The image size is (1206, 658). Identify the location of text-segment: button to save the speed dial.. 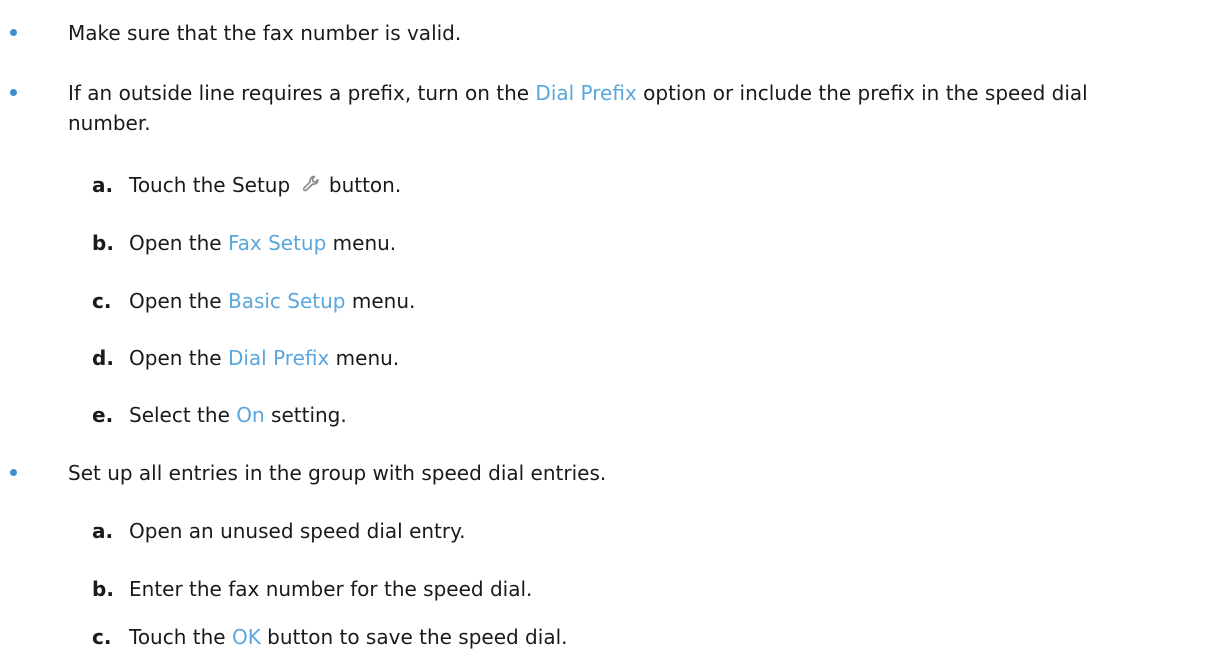
(414, 637).